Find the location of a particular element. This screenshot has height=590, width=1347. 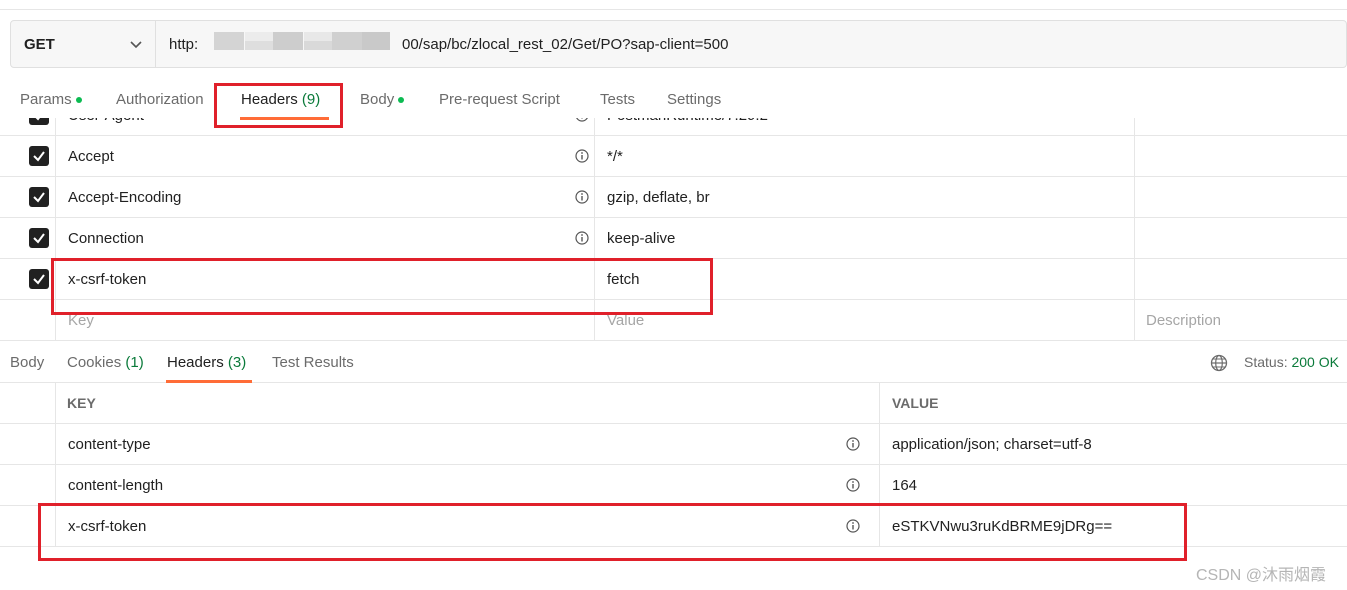

url-prefix: http: is located at coordinates (184, 44).